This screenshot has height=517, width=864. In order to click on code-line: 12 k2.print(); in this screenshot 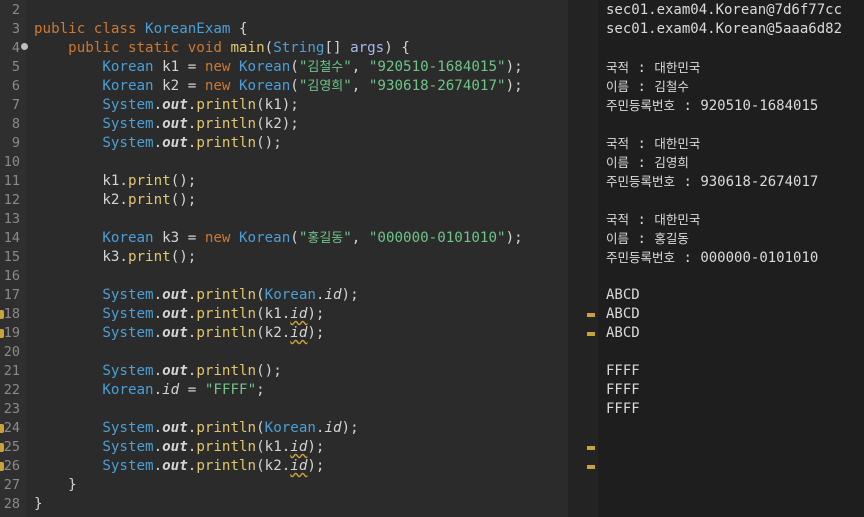, I will do `click(284, 200)`.